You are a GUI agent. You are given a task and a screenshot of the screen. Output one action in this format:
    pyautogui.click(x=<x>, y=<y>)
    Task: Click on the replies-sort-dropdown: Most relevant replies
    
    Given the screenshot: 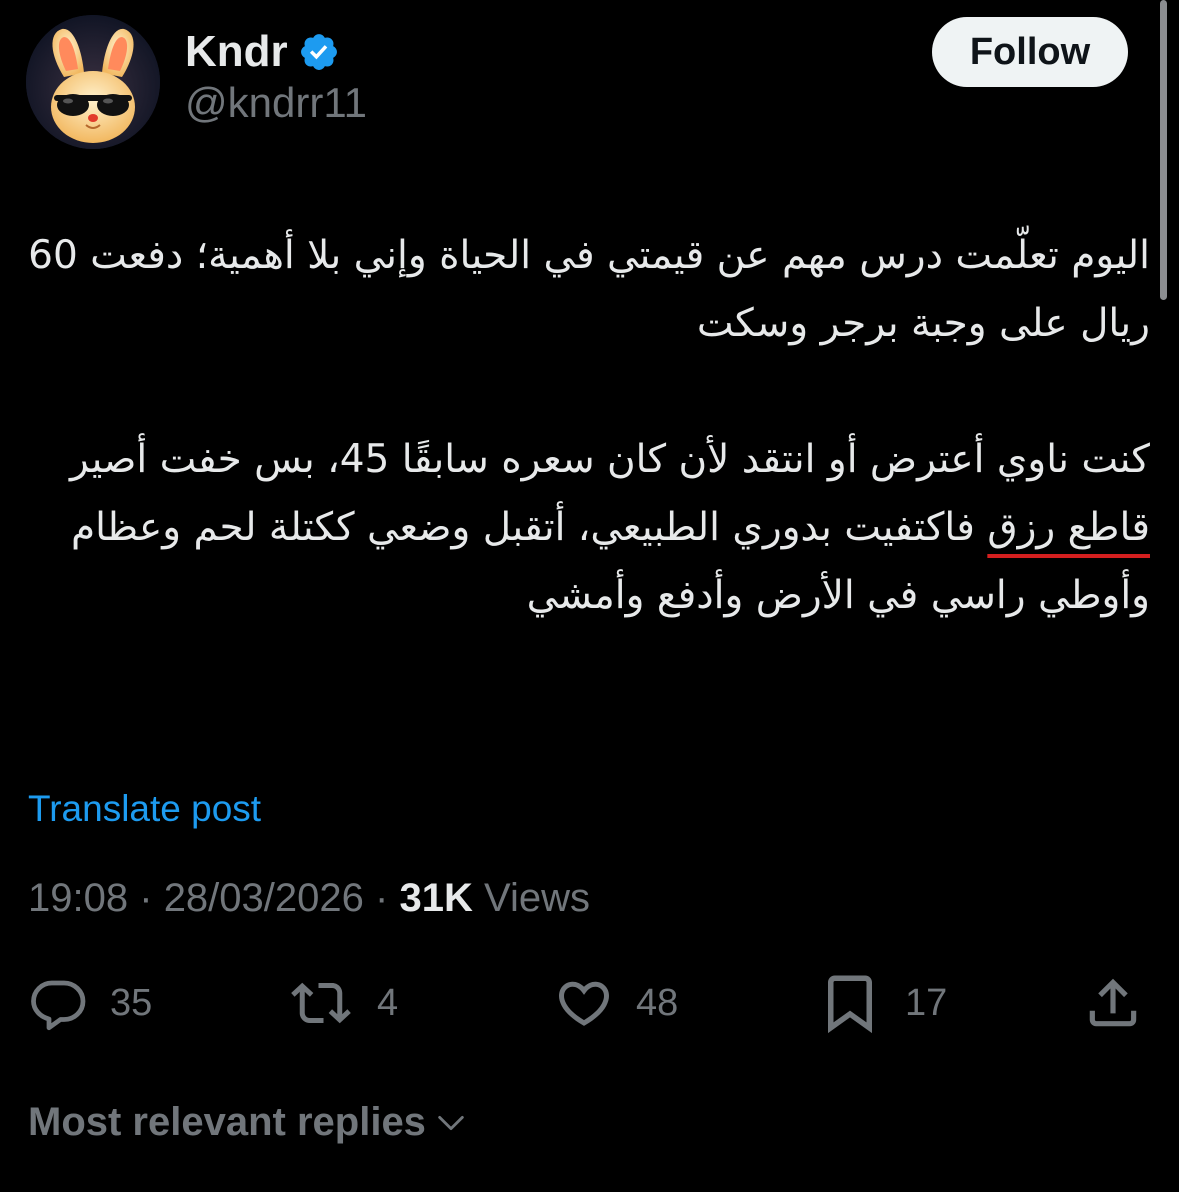 What is the action you would take?
    pyautogui.click(x=248, y=1122)
    